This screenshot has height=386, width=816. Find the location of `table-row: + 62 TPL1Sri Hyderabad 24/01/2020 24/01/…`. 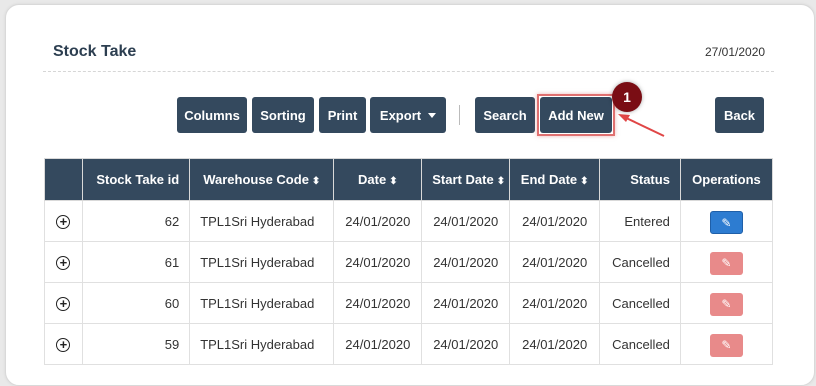

table-row: + 62 TPL1Sri Hyderabad 24/01/2020 24/01/… is located at coordinates (409, 221).